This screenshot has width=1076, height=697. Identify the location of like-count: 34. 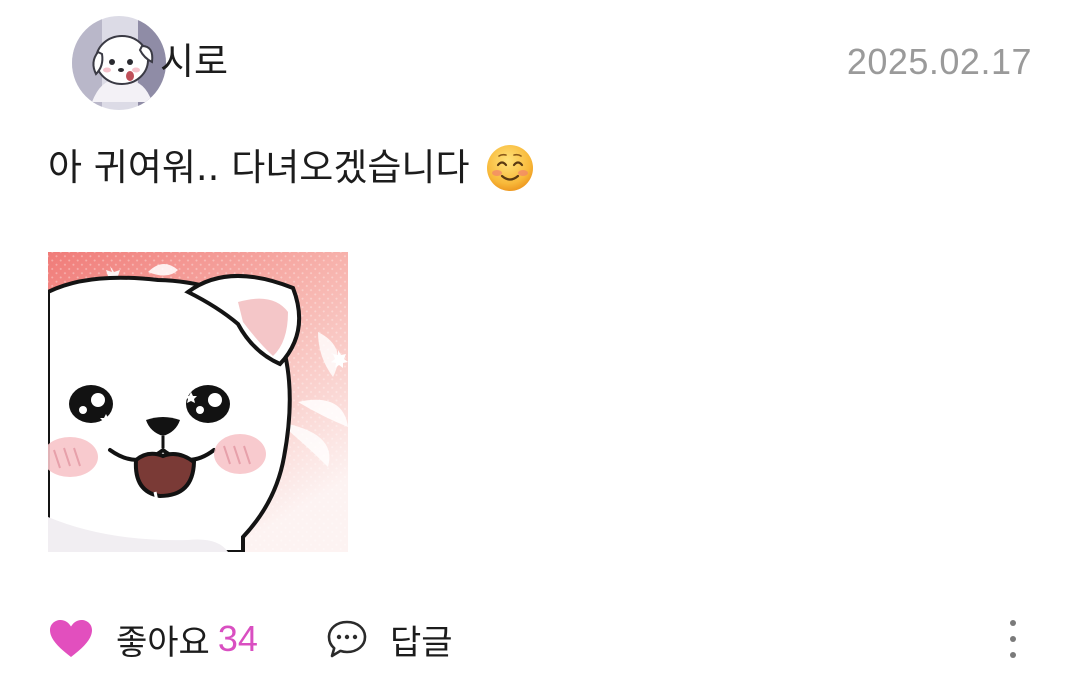
(237, 638).